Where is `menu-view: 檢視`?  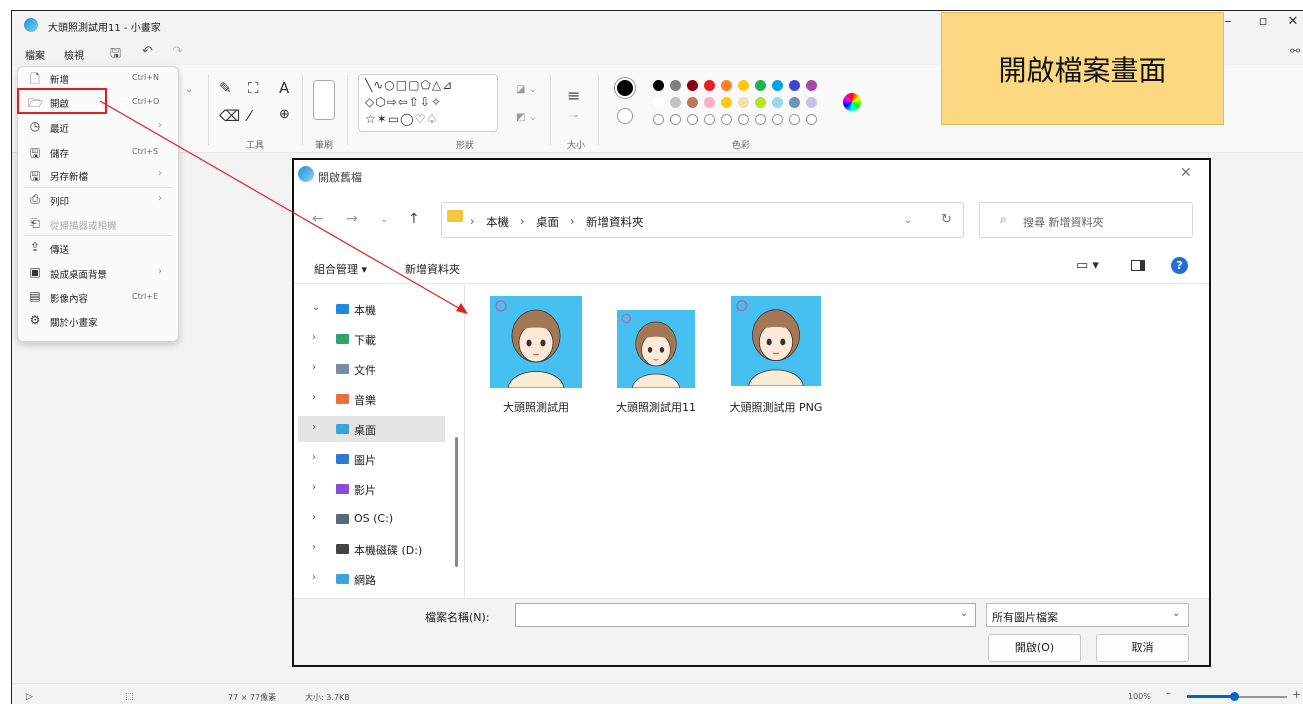
menu-view: 檢視 is located at coordinates (74, 54).